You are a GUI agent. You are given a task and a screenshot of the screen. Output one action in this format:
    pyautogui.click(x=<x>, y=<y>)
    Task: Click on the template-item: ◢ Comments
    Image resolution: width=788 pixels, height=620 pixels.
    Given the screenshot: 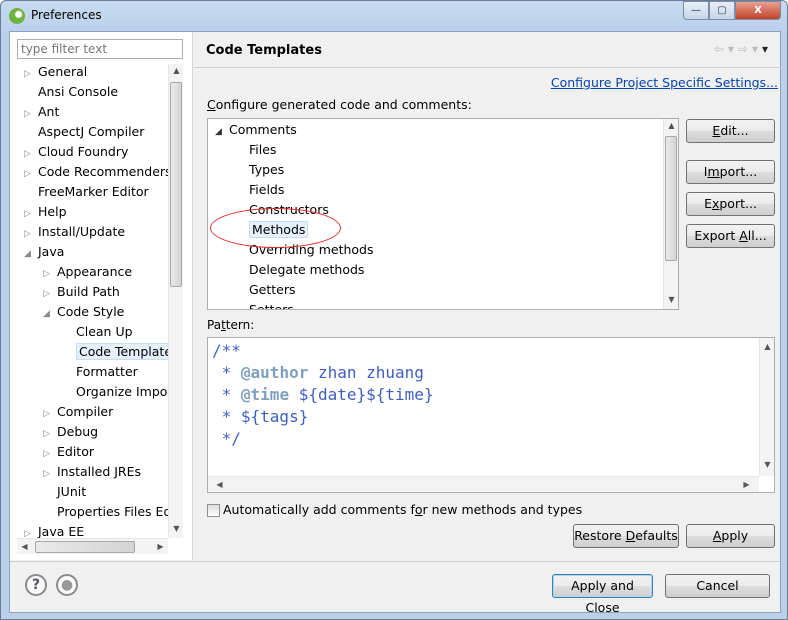 What is the action you would take?
    pyautogui.click(x=256, y=130)
    